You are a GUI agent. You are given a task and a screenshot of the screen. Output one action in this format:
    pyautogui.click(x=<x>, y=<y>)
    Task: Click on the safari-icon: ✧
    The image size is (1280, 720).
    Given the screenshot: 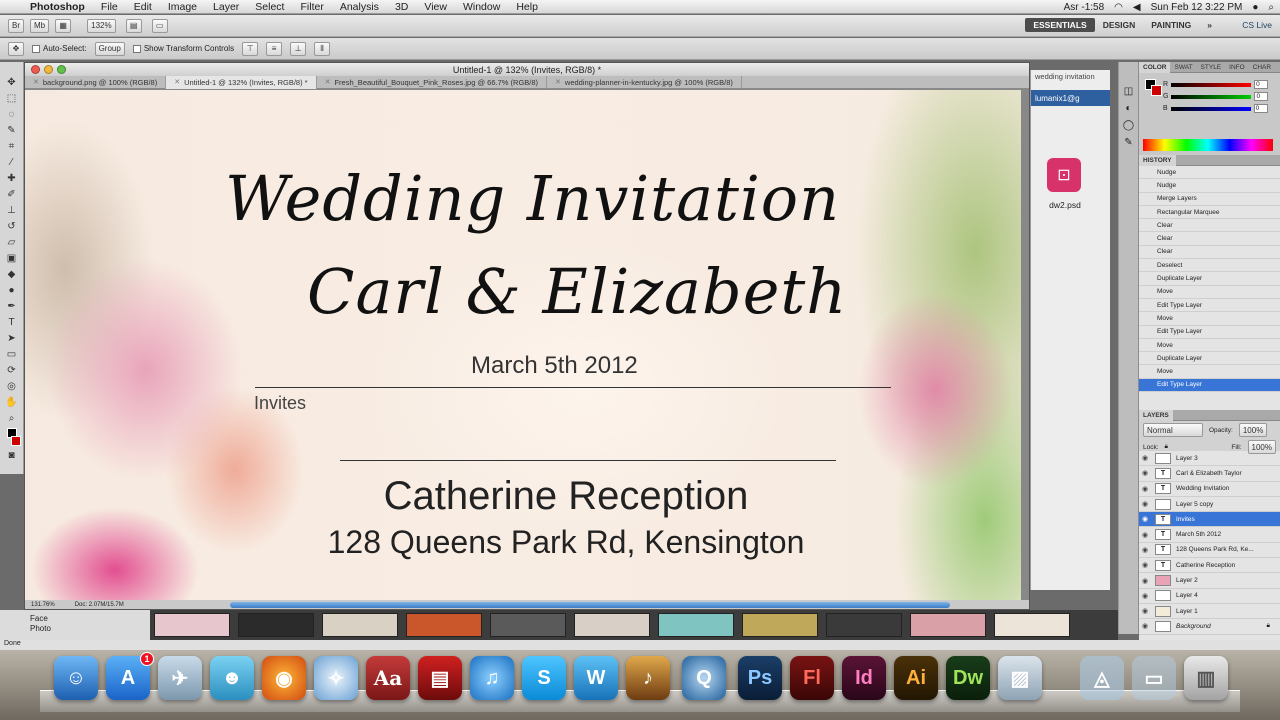 What is the action you would take?
    pyautogui.click(x=336, y=678)
    